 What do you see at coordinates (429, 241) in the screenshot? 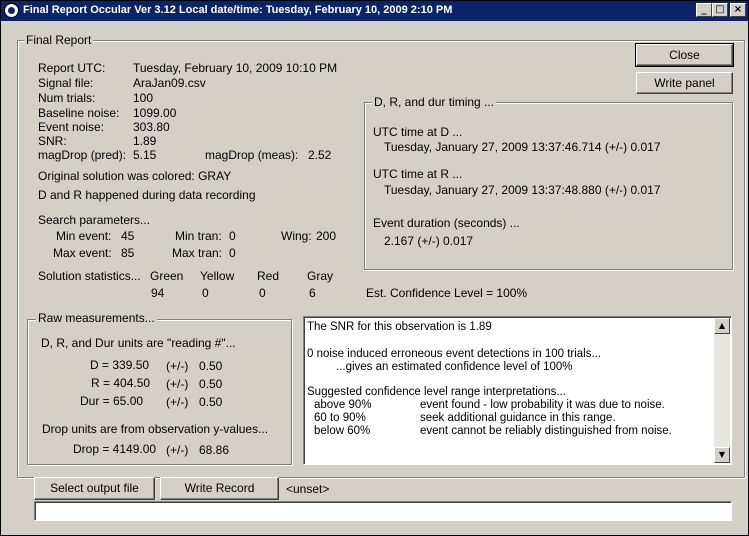
I see `event-duration-value: 2.167 (+/-) 0.017` at bounding box center [429, 241].